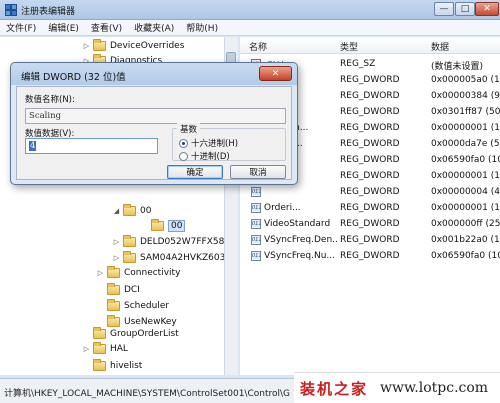  Describe the element at coordinates (334, 388) in the screenshot. I see `watermark-brand: 装机之家` at that location.